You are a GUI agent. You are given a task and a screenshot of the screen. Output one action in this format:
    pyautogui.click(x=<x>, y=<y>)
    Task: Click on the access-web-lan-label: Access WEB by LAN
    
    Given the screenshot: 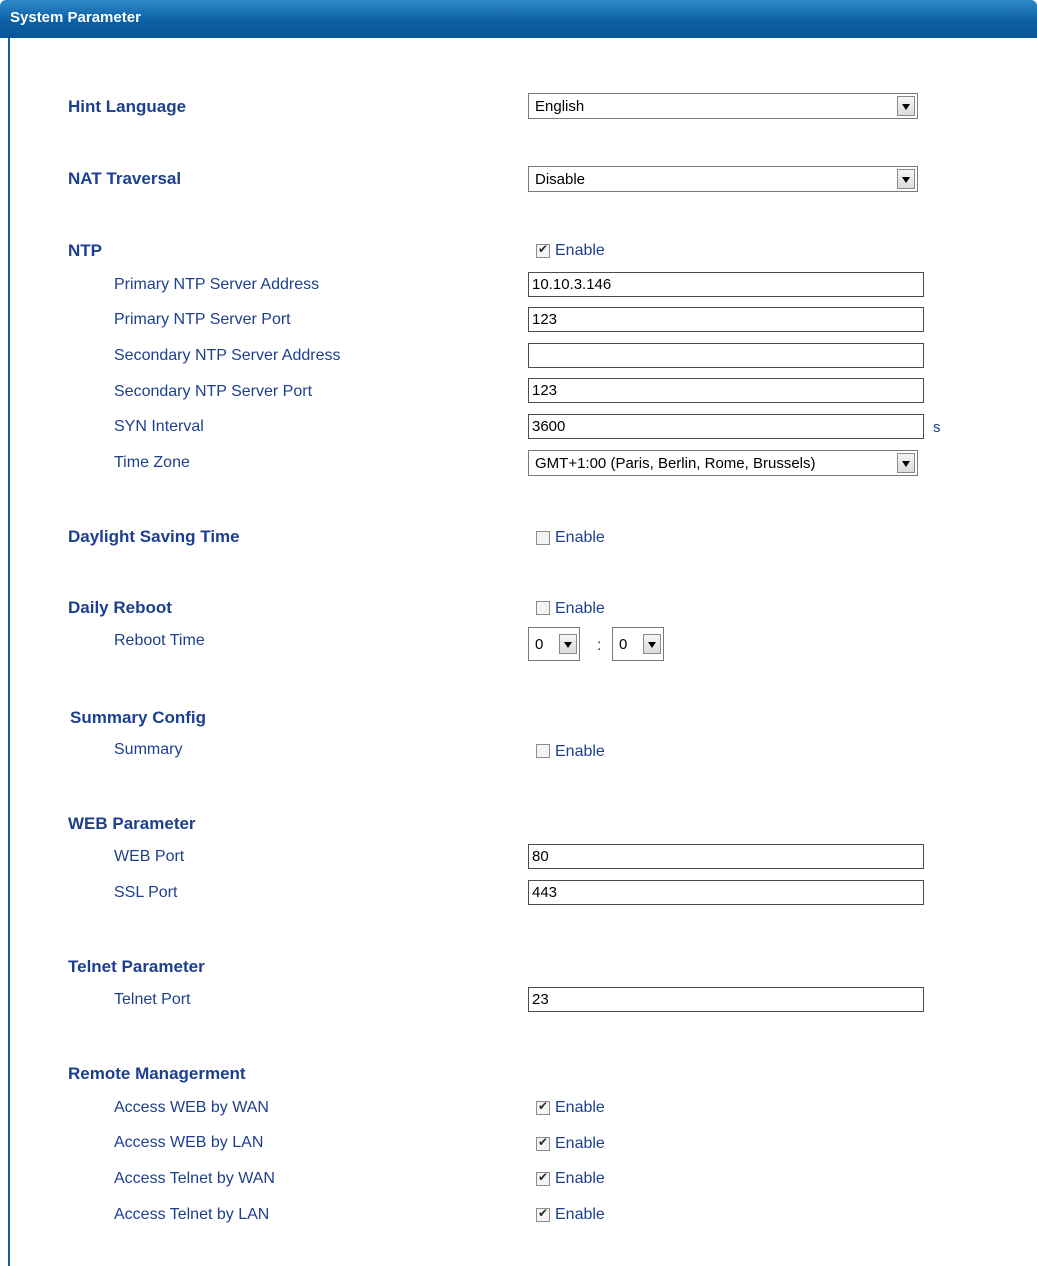 What is the action you would take?
    pyautogui.click(x=189, y=1142)
    